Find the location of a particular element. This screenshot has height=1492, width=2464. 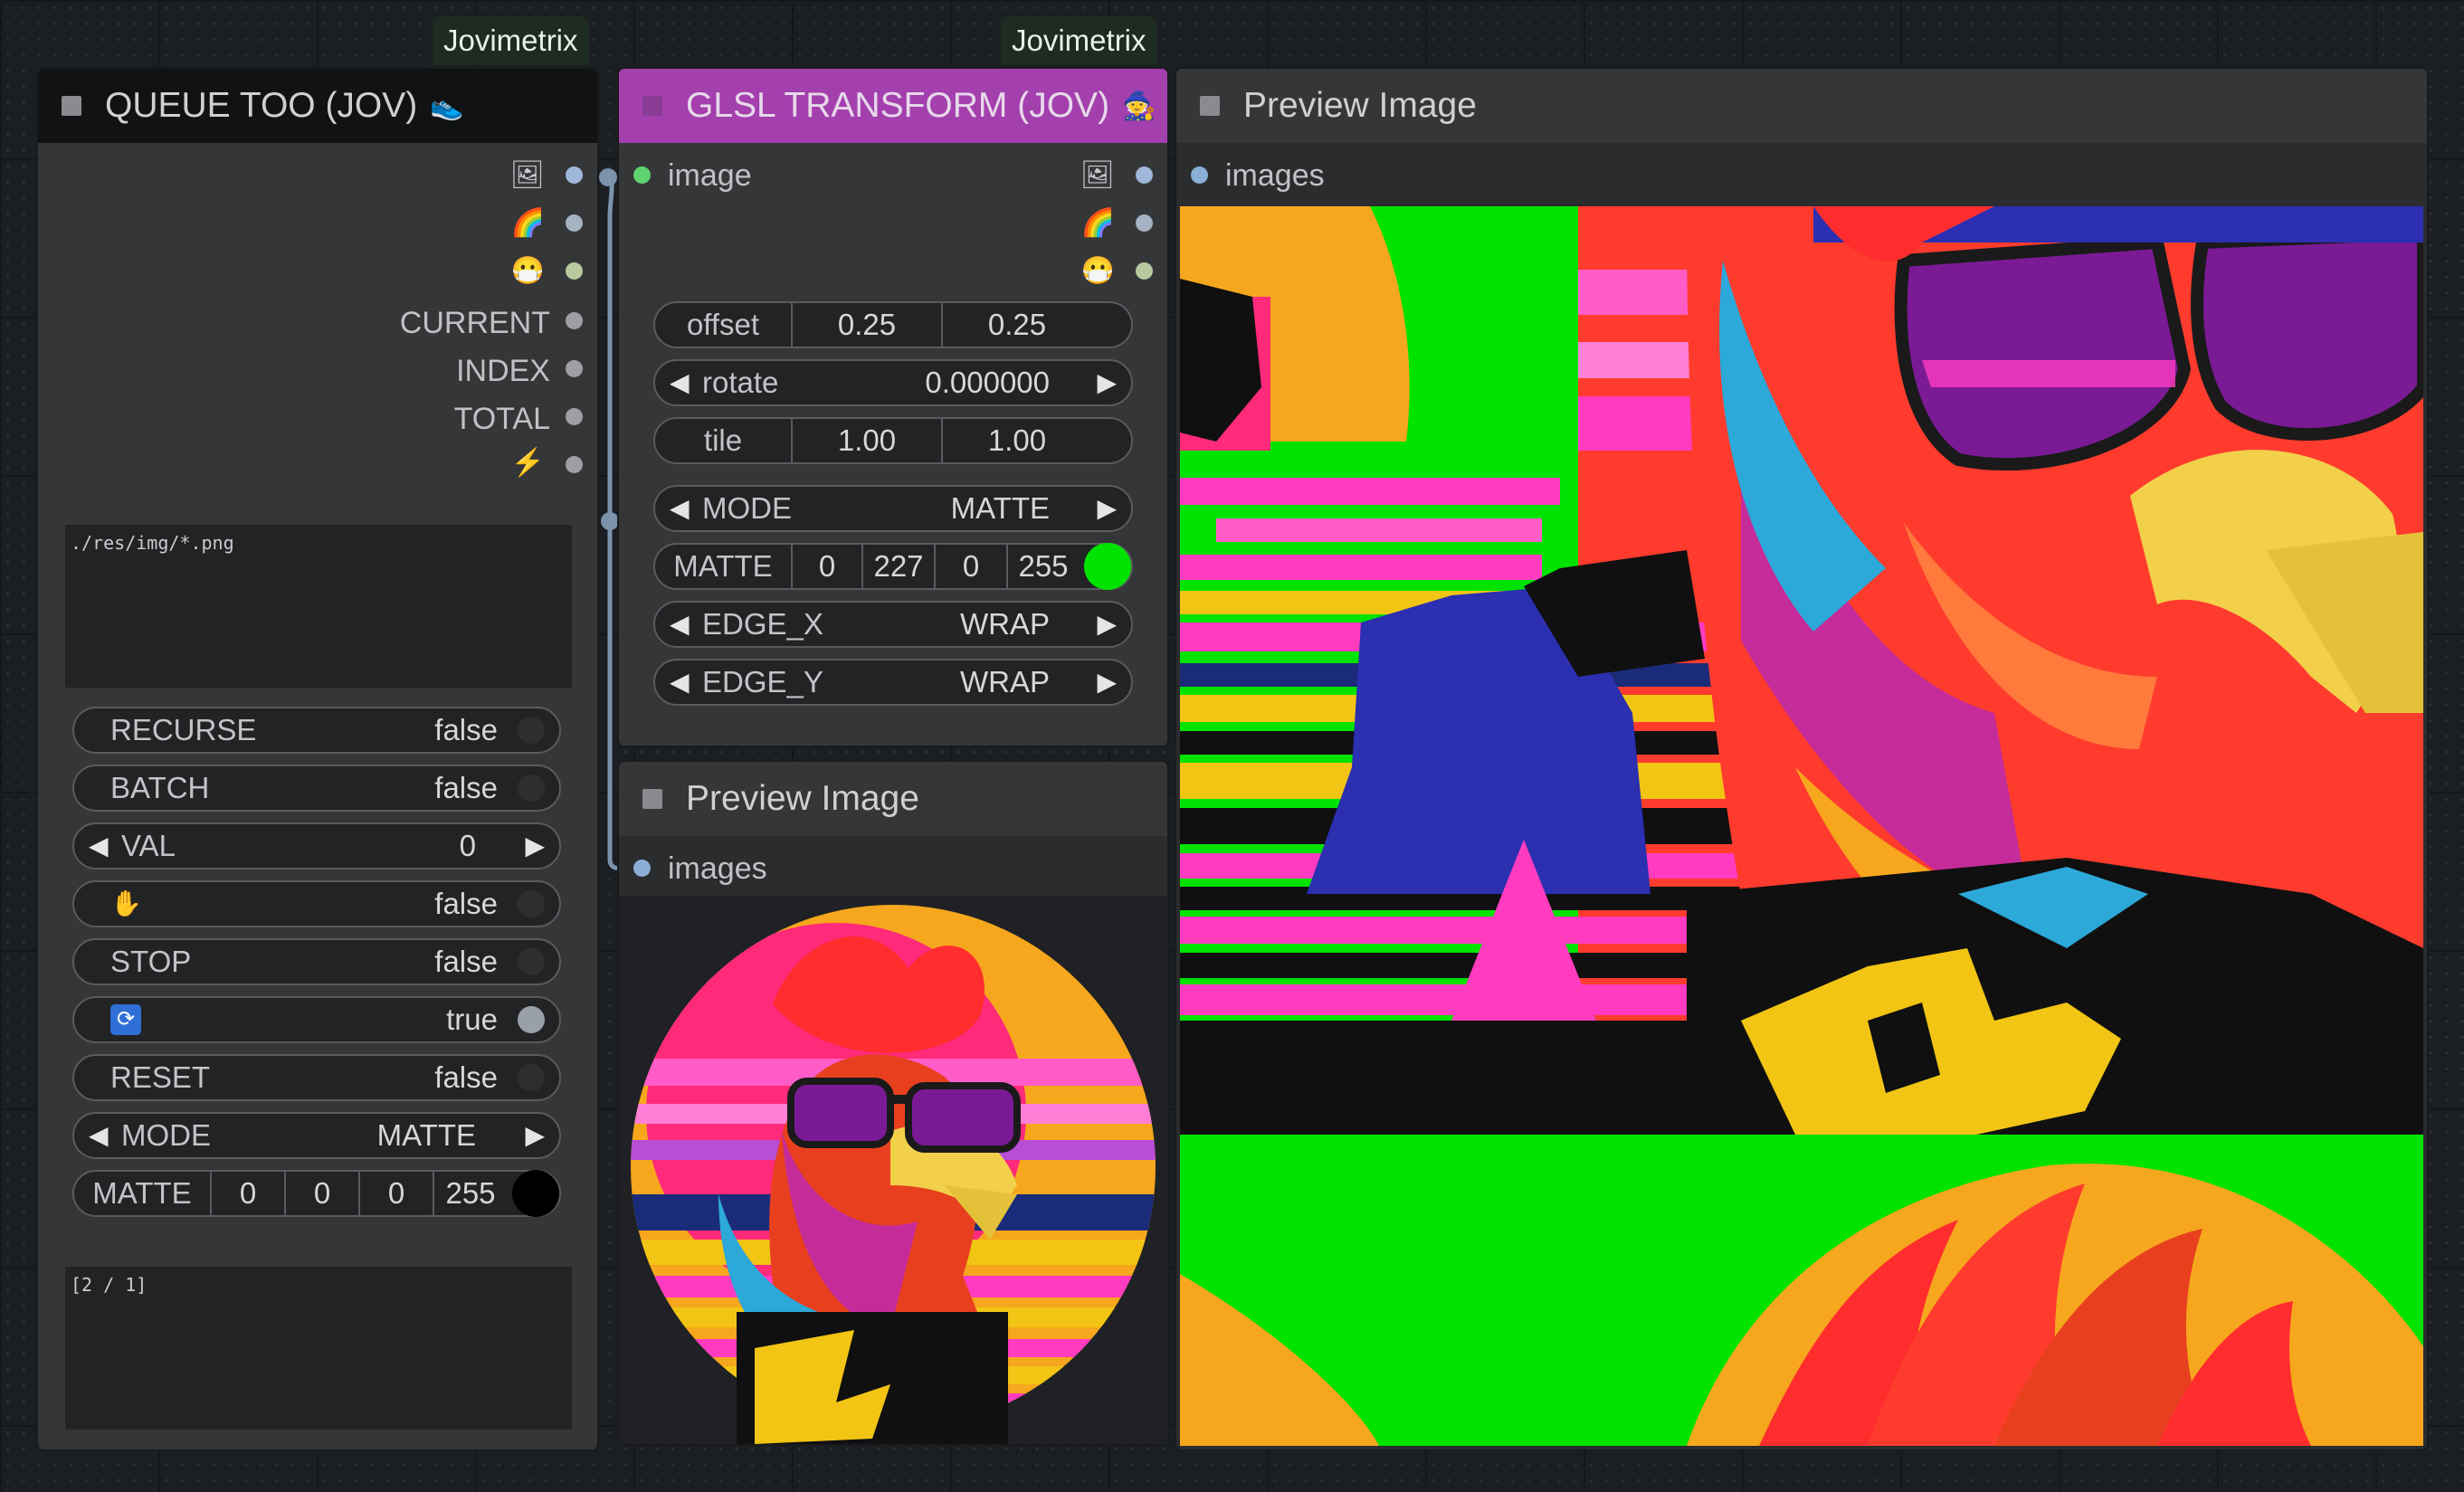

output-slot-rgb is located at coordinates (1144, 223).